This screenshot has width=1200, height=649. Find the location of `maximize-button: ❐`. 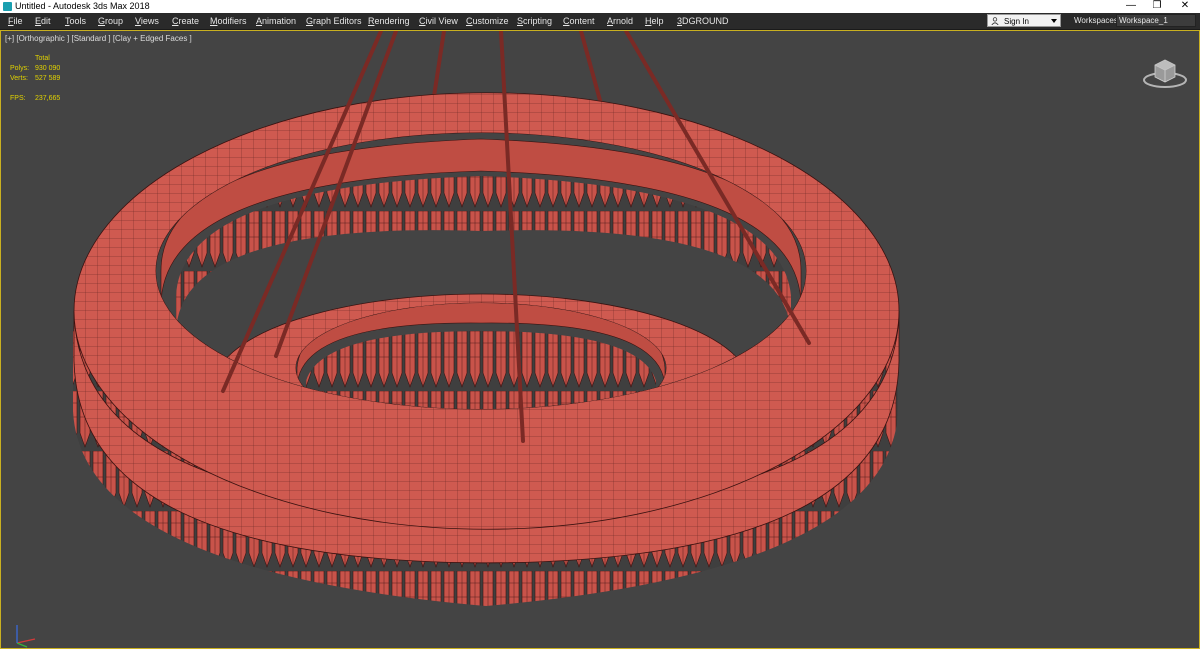

maximize-button: ❐ is located at coordinates (1157, 6).